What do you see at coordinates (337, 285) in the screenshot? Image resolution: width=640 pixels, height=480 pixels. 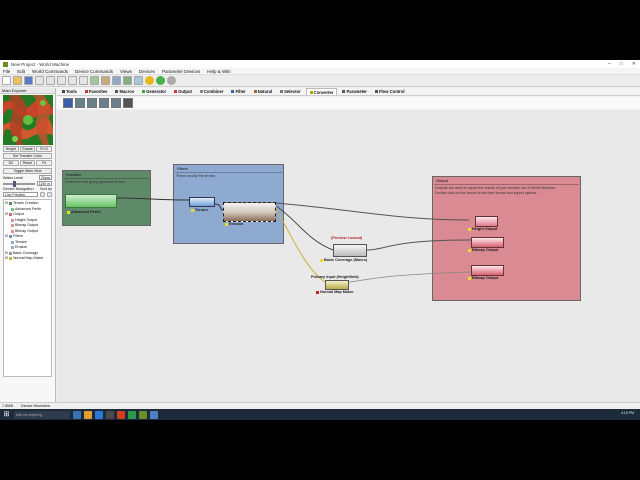 I see `normal-map-maker-node` at bounding box center [337, 285].